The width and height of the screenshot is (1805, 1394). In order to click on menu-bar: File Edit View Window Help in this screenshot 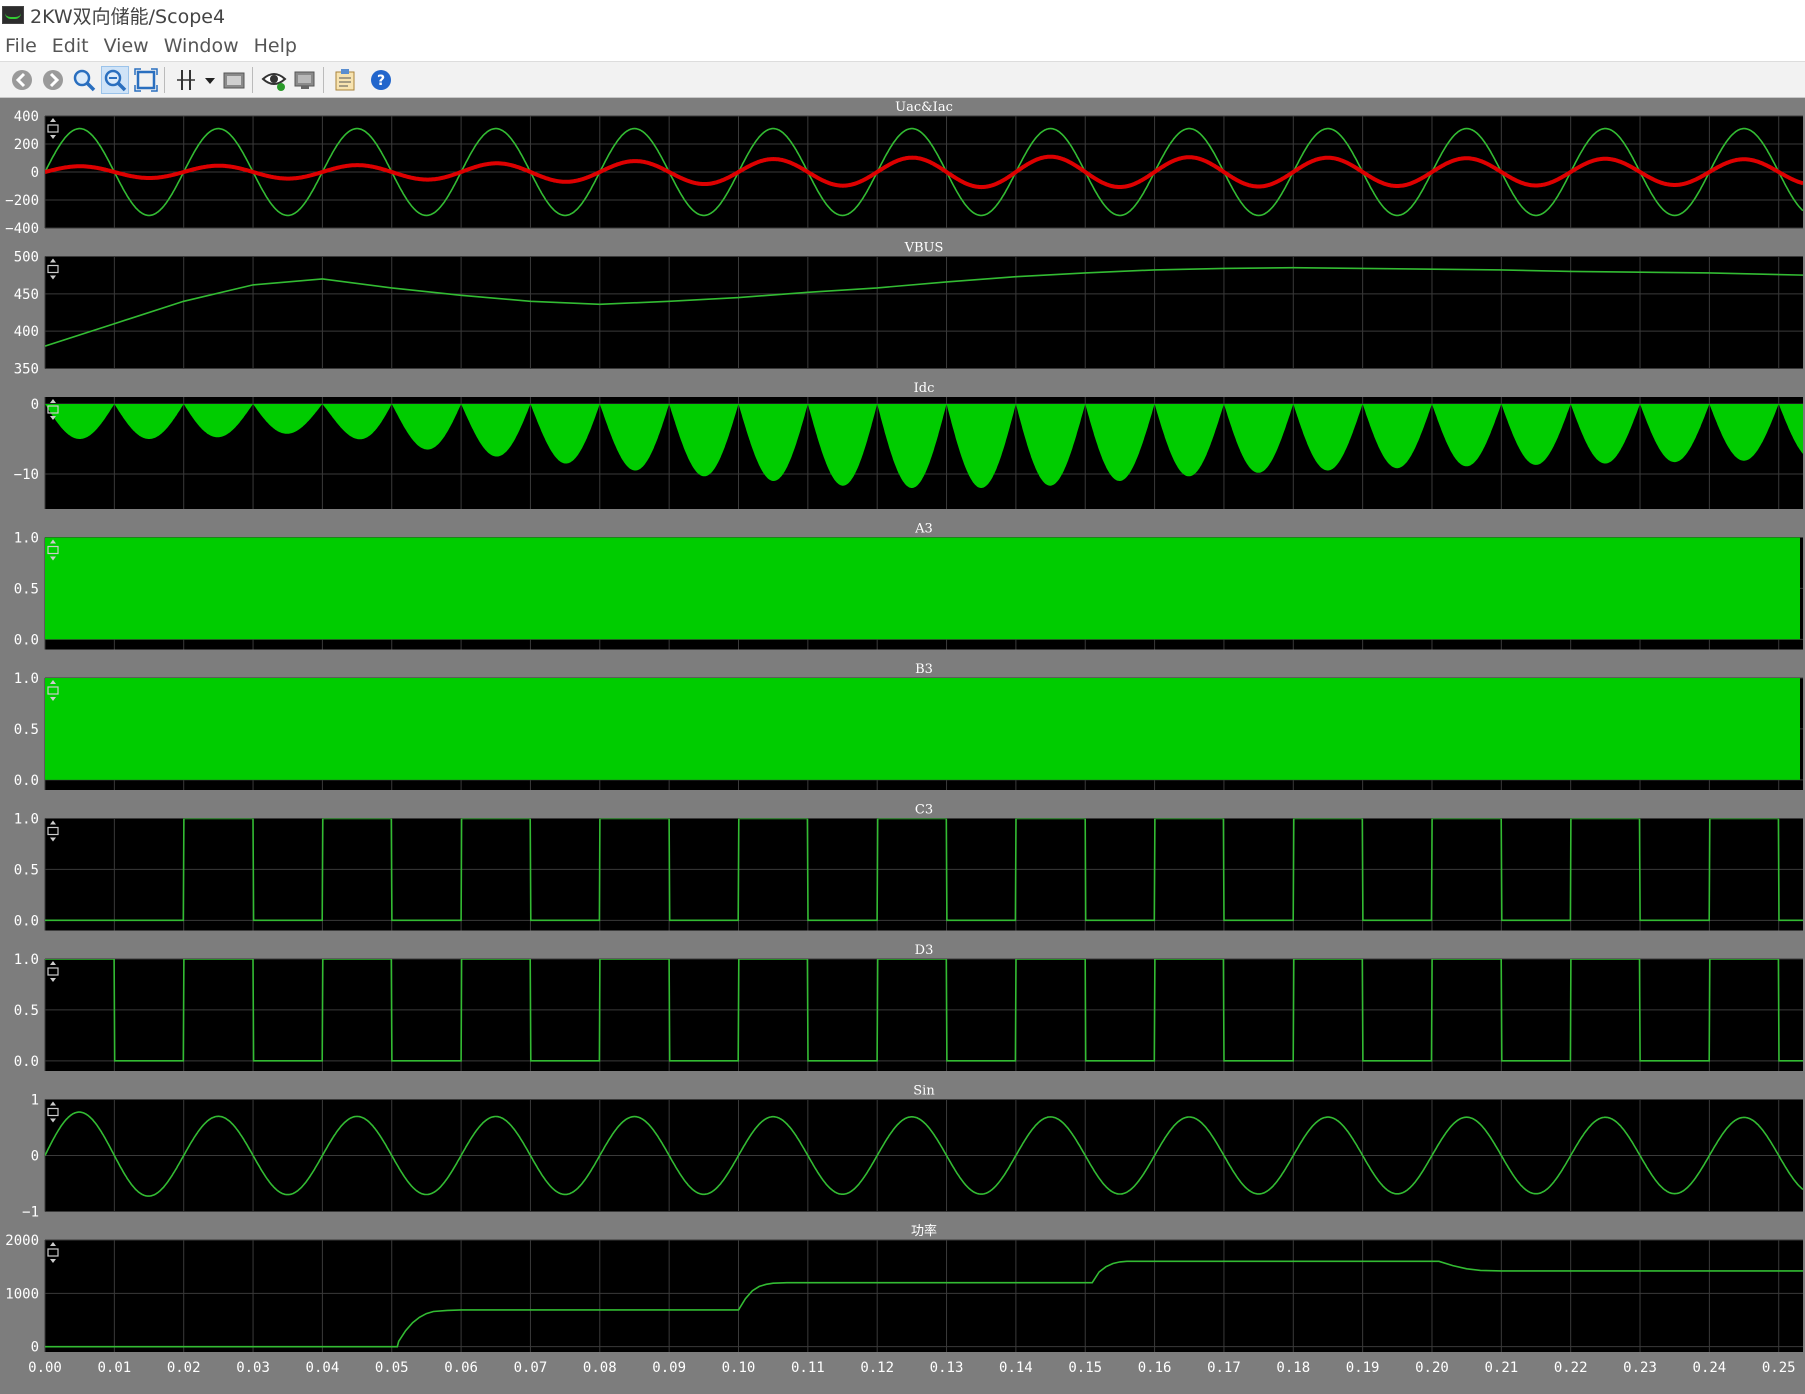, I will do `click(902, 46)`.